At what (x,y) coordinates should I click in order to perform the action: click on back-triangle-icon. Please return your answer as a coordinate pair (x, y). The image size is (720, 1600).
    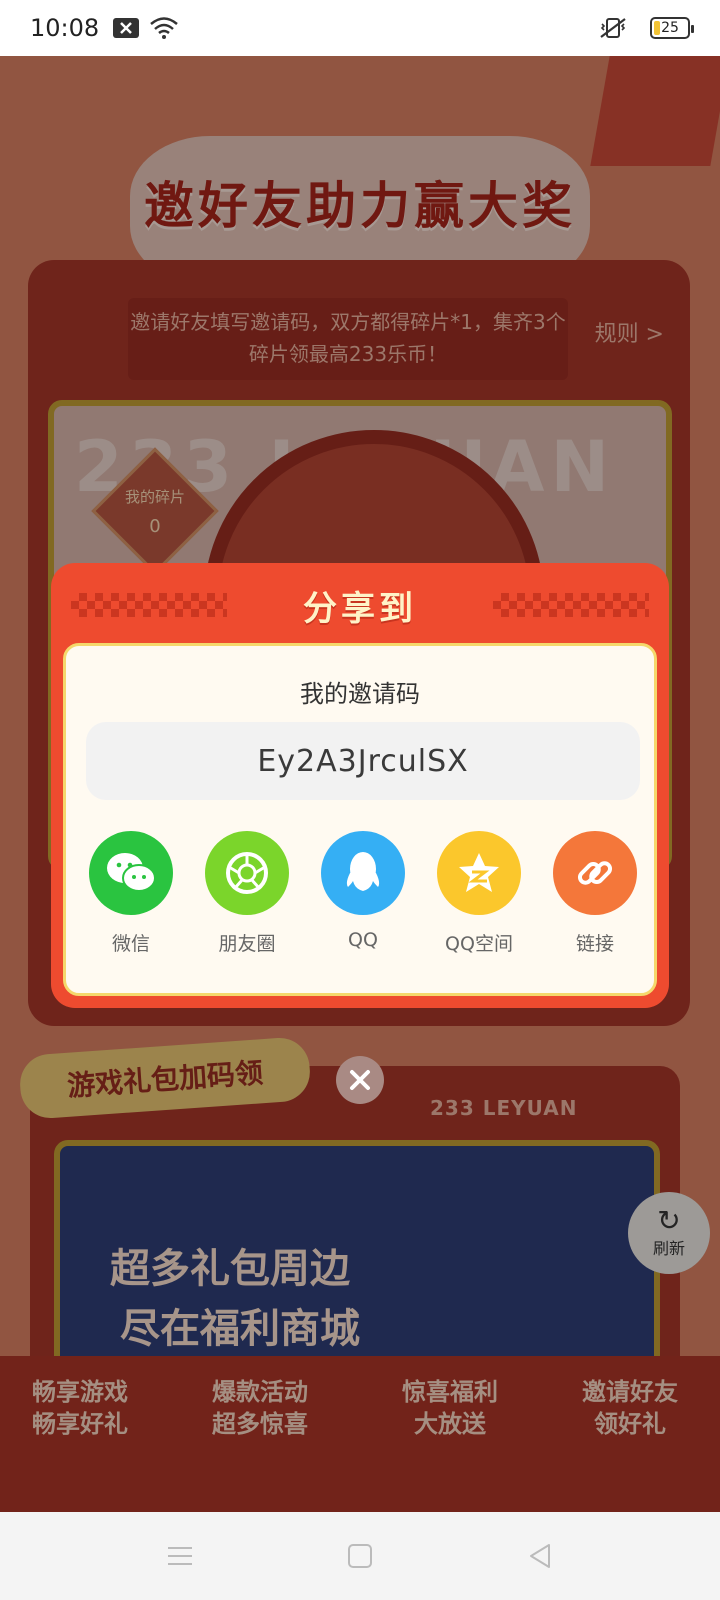
    Looking at the image, I should click on (540, 1556).